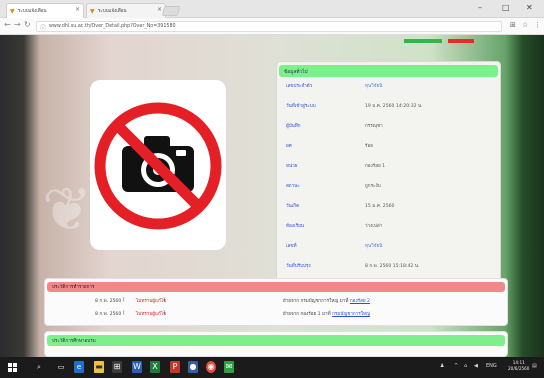 The height and width of the screenshot is (378, 544). Describe the element at coordinates (175, 367) in the screenshot. I see `powerpoint-icon: P` at that location.